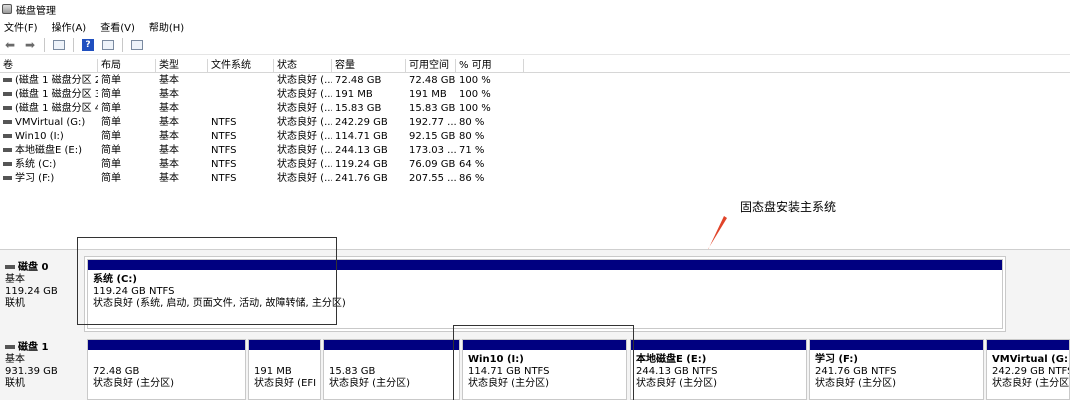 This screenshot has height=400, width=1070. I want to click on partition-size: 244.13 GB NTFS, so click(677, 371).